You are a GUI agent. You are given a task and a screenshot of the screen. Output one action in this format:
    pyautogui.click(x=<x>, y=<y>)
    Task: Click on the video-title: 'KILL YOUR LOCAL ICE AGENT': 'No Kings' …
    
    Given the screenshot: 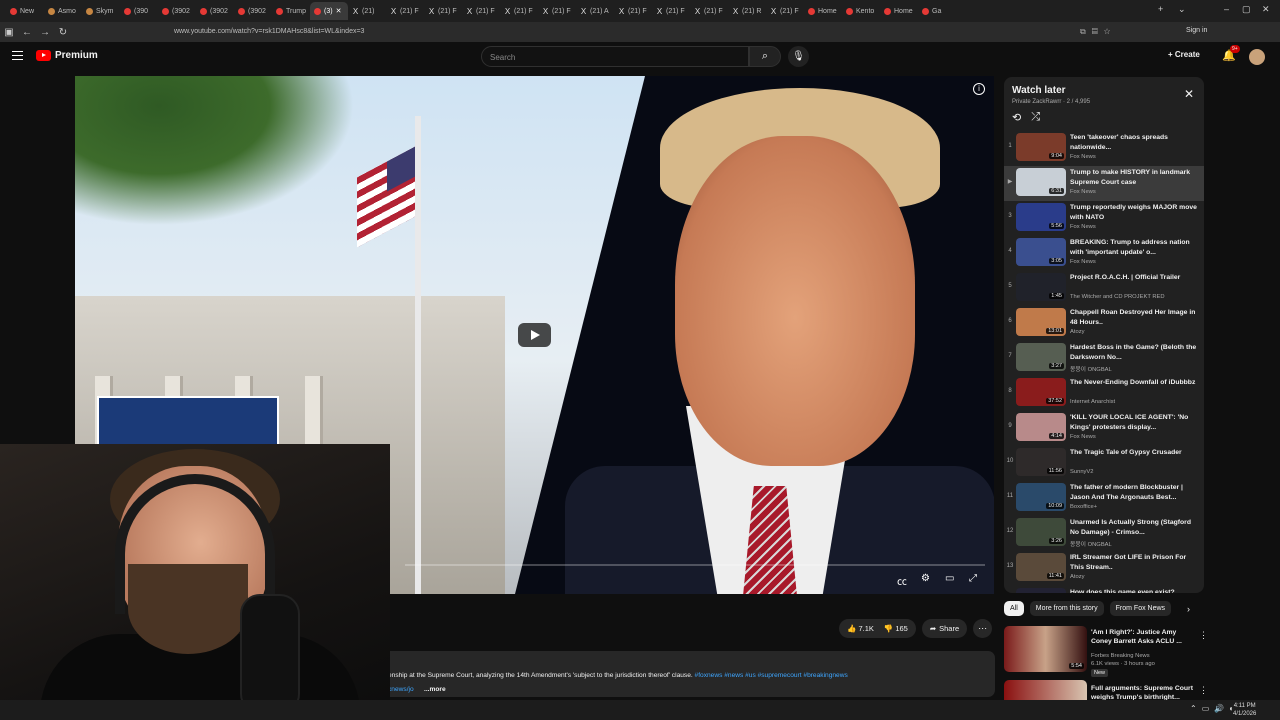 What is the action you would take?
    pyautogui.click(x=1134, y=422)
    